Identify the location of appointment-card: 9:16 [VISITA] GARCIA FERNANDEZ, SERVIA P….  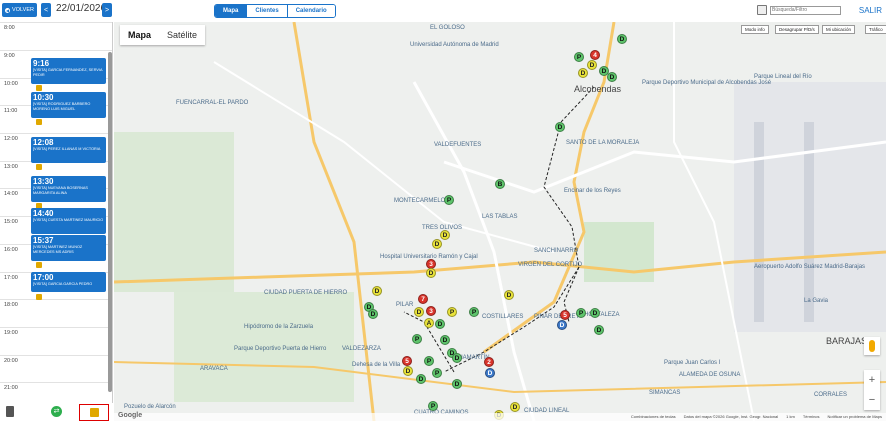
(68, 71).